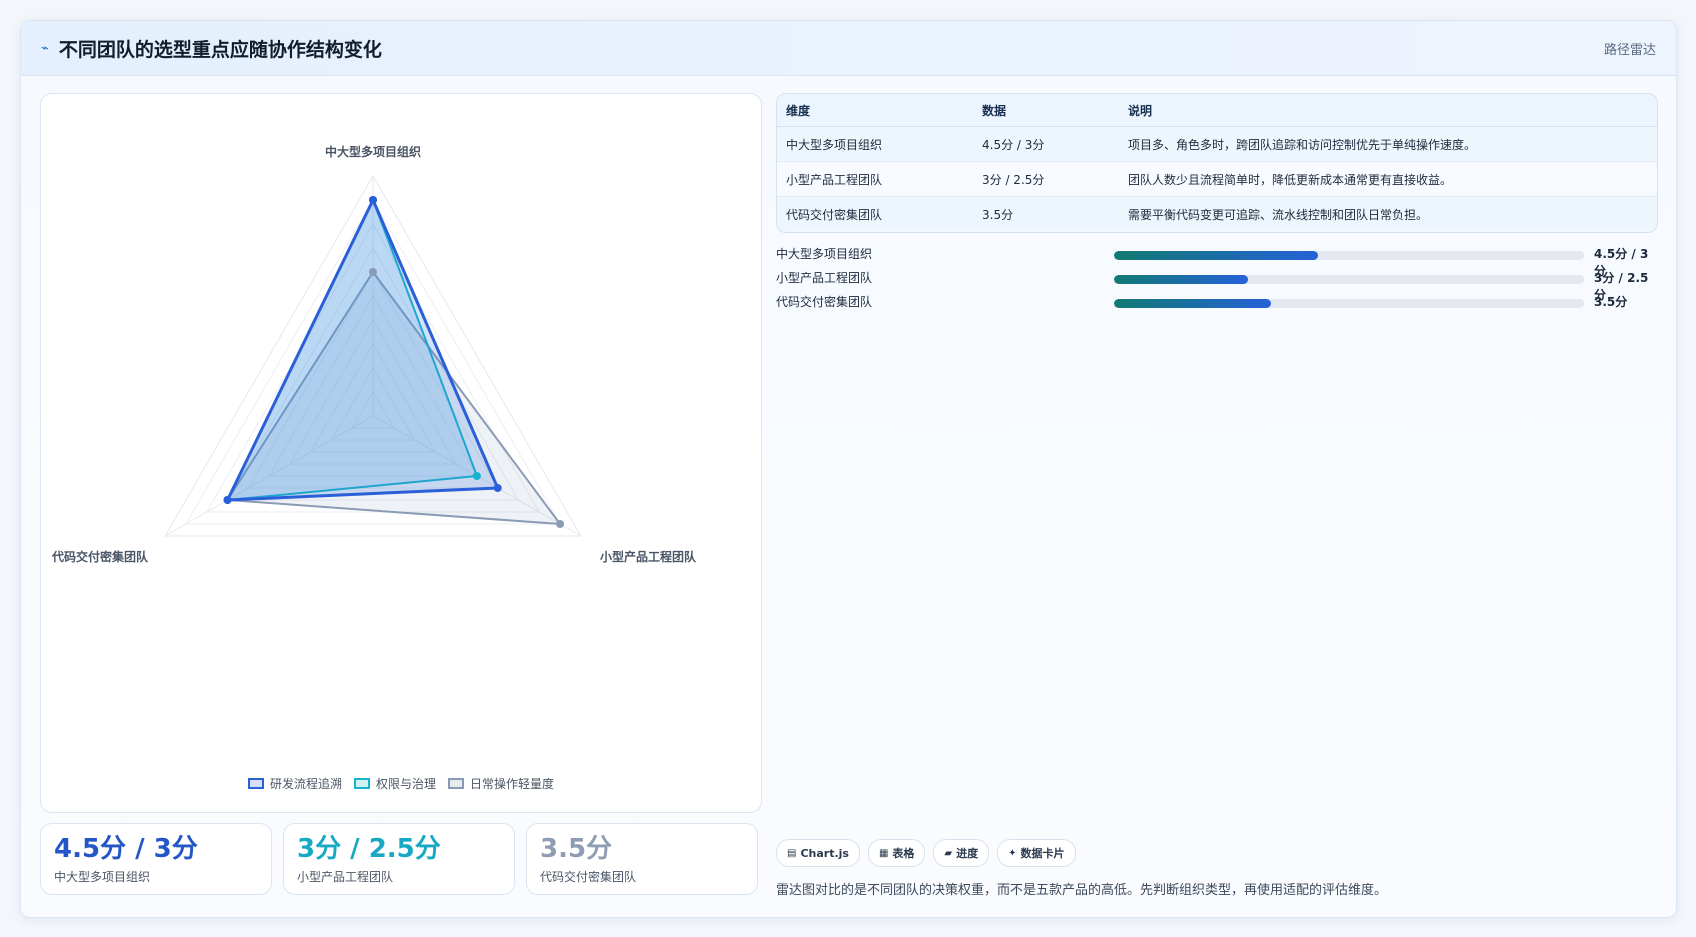 This screenshot has height=937, width=1696. I want to click on table-cell: 需要平衡代码变更可追踪、流水线控制和团队日常负担。, so click(1388, 213).